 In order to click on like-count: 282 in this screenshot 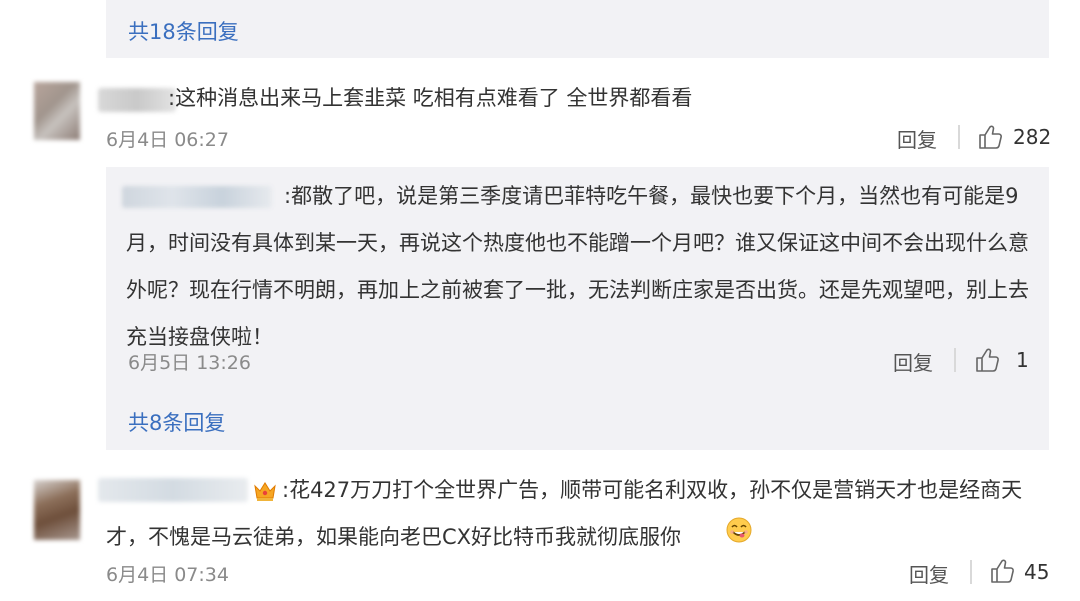, I will do `click(1032, 137)`.